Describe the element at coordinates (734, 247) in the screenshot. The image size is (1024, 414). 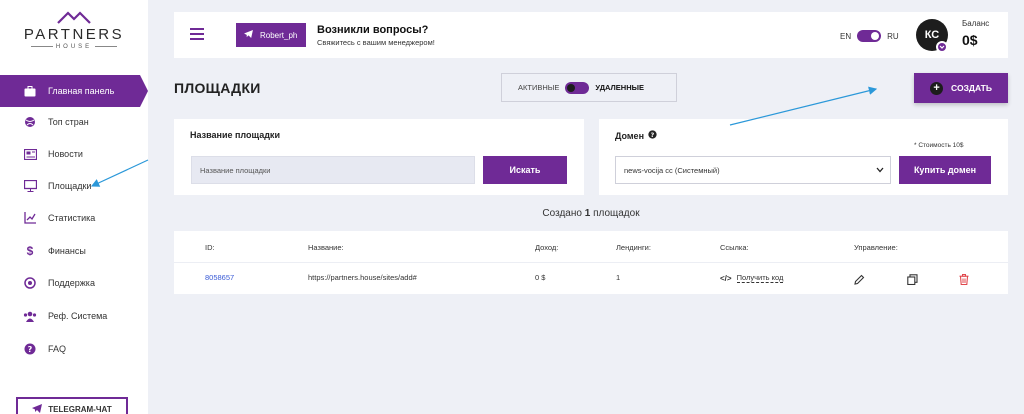
I see `col-header-link: Ссылка:` at that location.